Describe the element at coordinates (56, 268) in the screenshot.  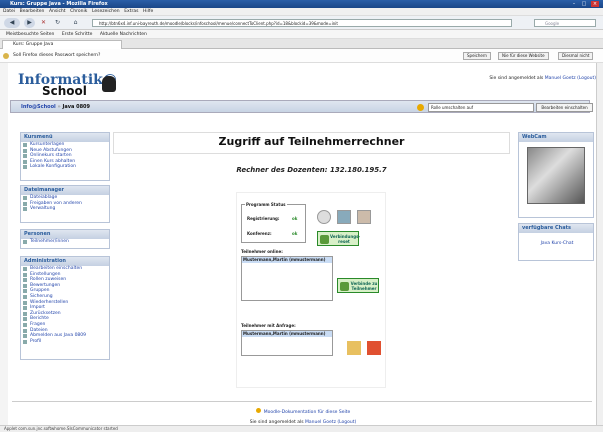
I see `item-label: Bearbeiten einschalten` at that location.